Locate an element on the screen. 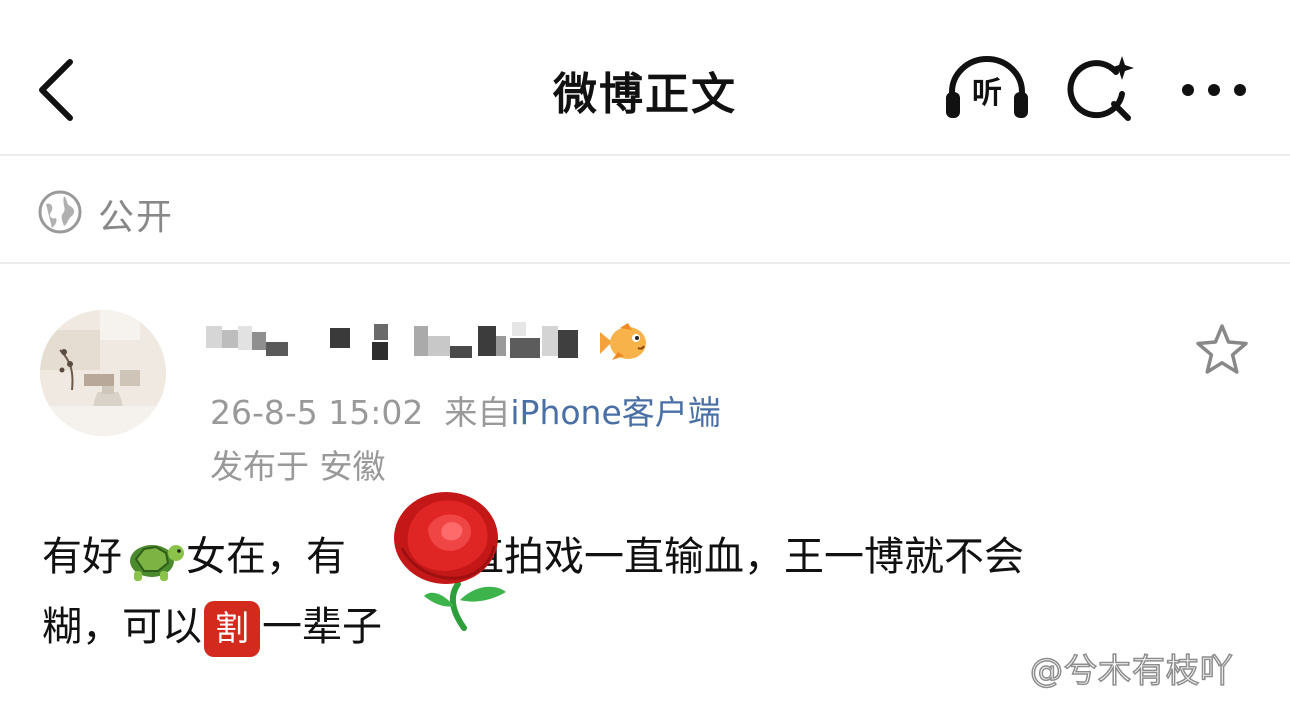  source-prefix: 来自 is located at coordinates (477, 412).